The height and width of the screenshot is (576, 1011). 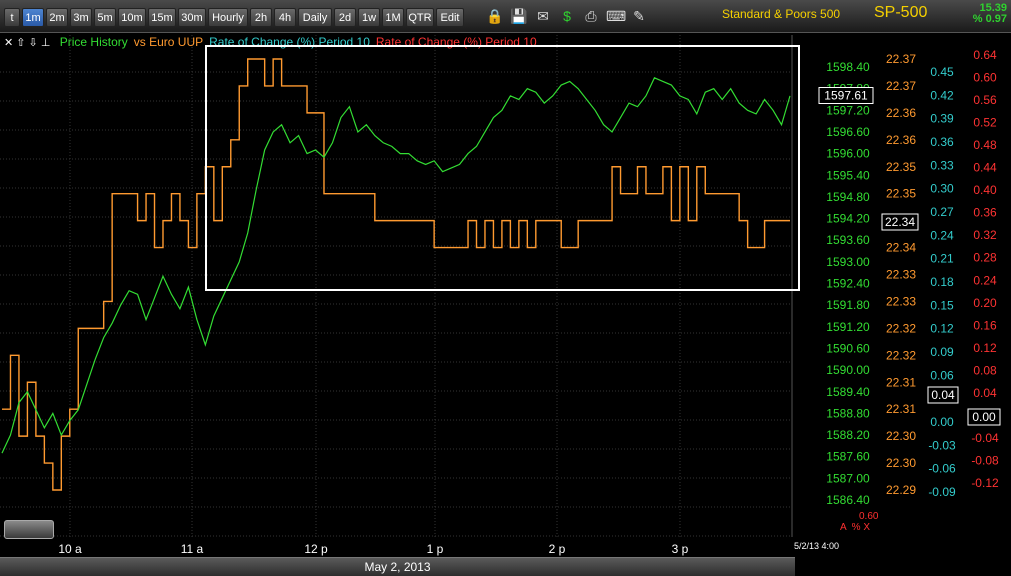 What do you see at coordinates (900, 13) in the screenshot?
I see `symbol-ticker: SP-500` at bounding box center [900, 13].